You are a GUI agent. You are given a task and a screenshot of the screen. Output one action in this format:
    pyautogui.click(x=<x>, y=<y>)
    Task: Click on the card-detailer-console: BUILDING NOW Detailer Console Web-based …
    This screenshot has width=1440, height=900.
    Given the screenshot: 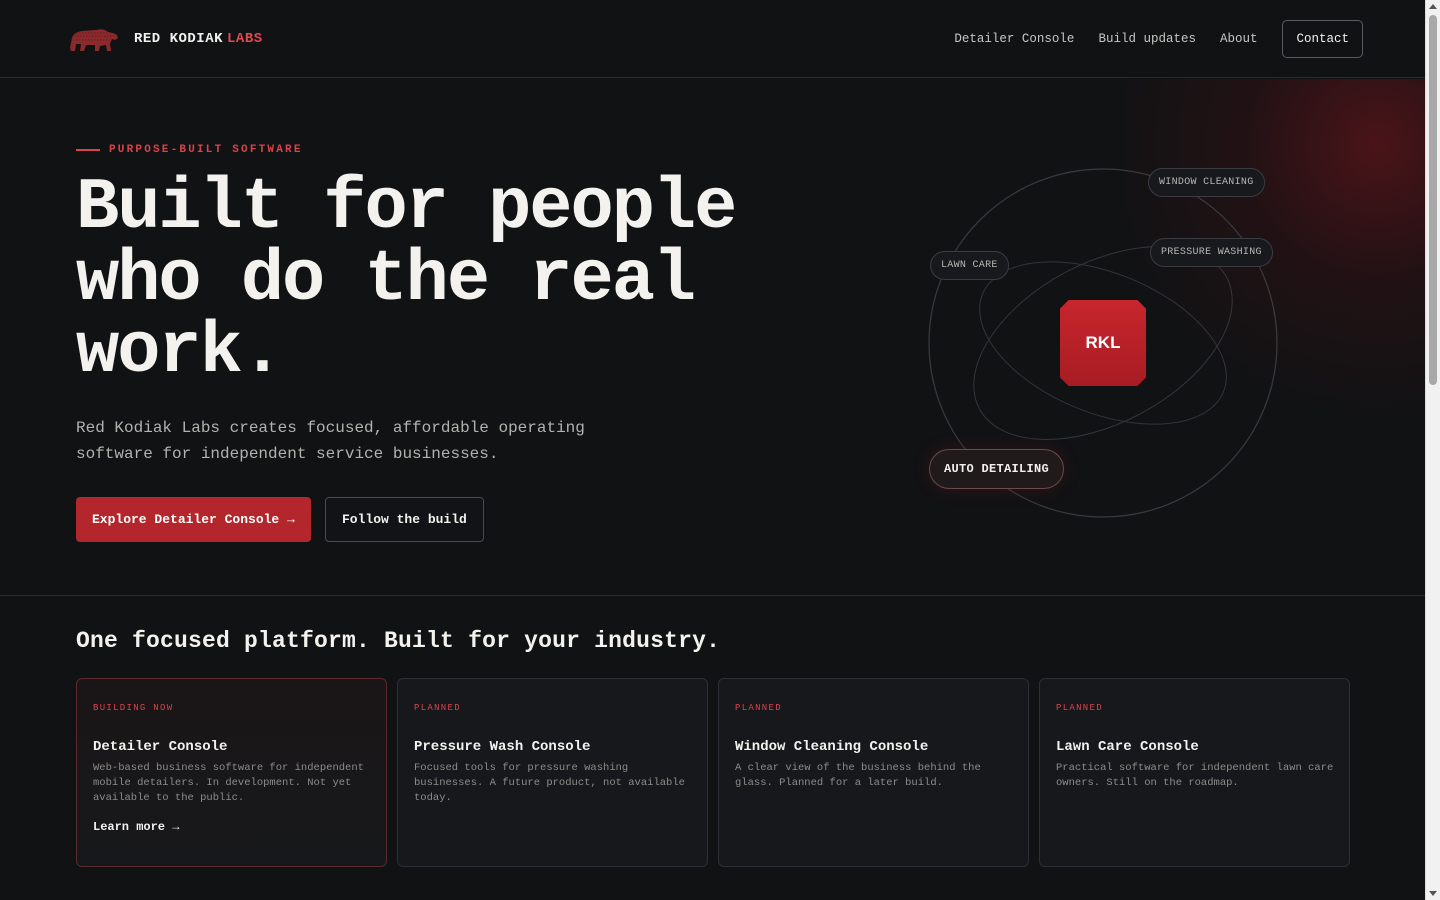 What is the action you would take?
    pyautogui.click(x=231, y=772)
    